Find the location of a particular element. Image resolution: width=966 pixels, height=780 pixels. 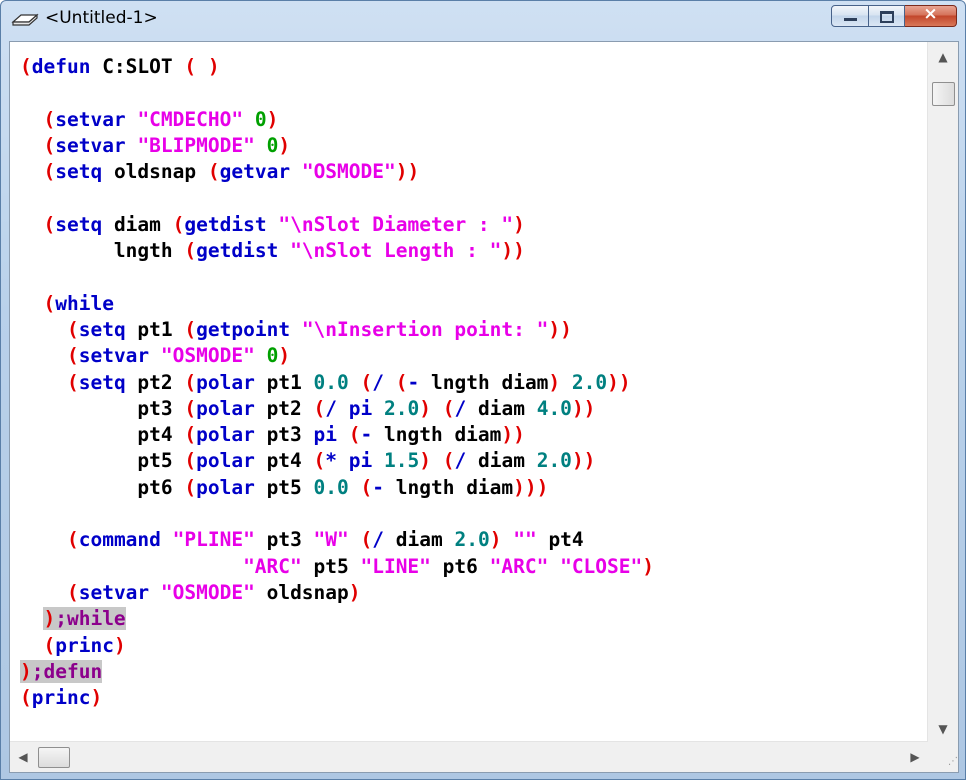

code-token: C:SLOT is located at coordinates (137, 66).